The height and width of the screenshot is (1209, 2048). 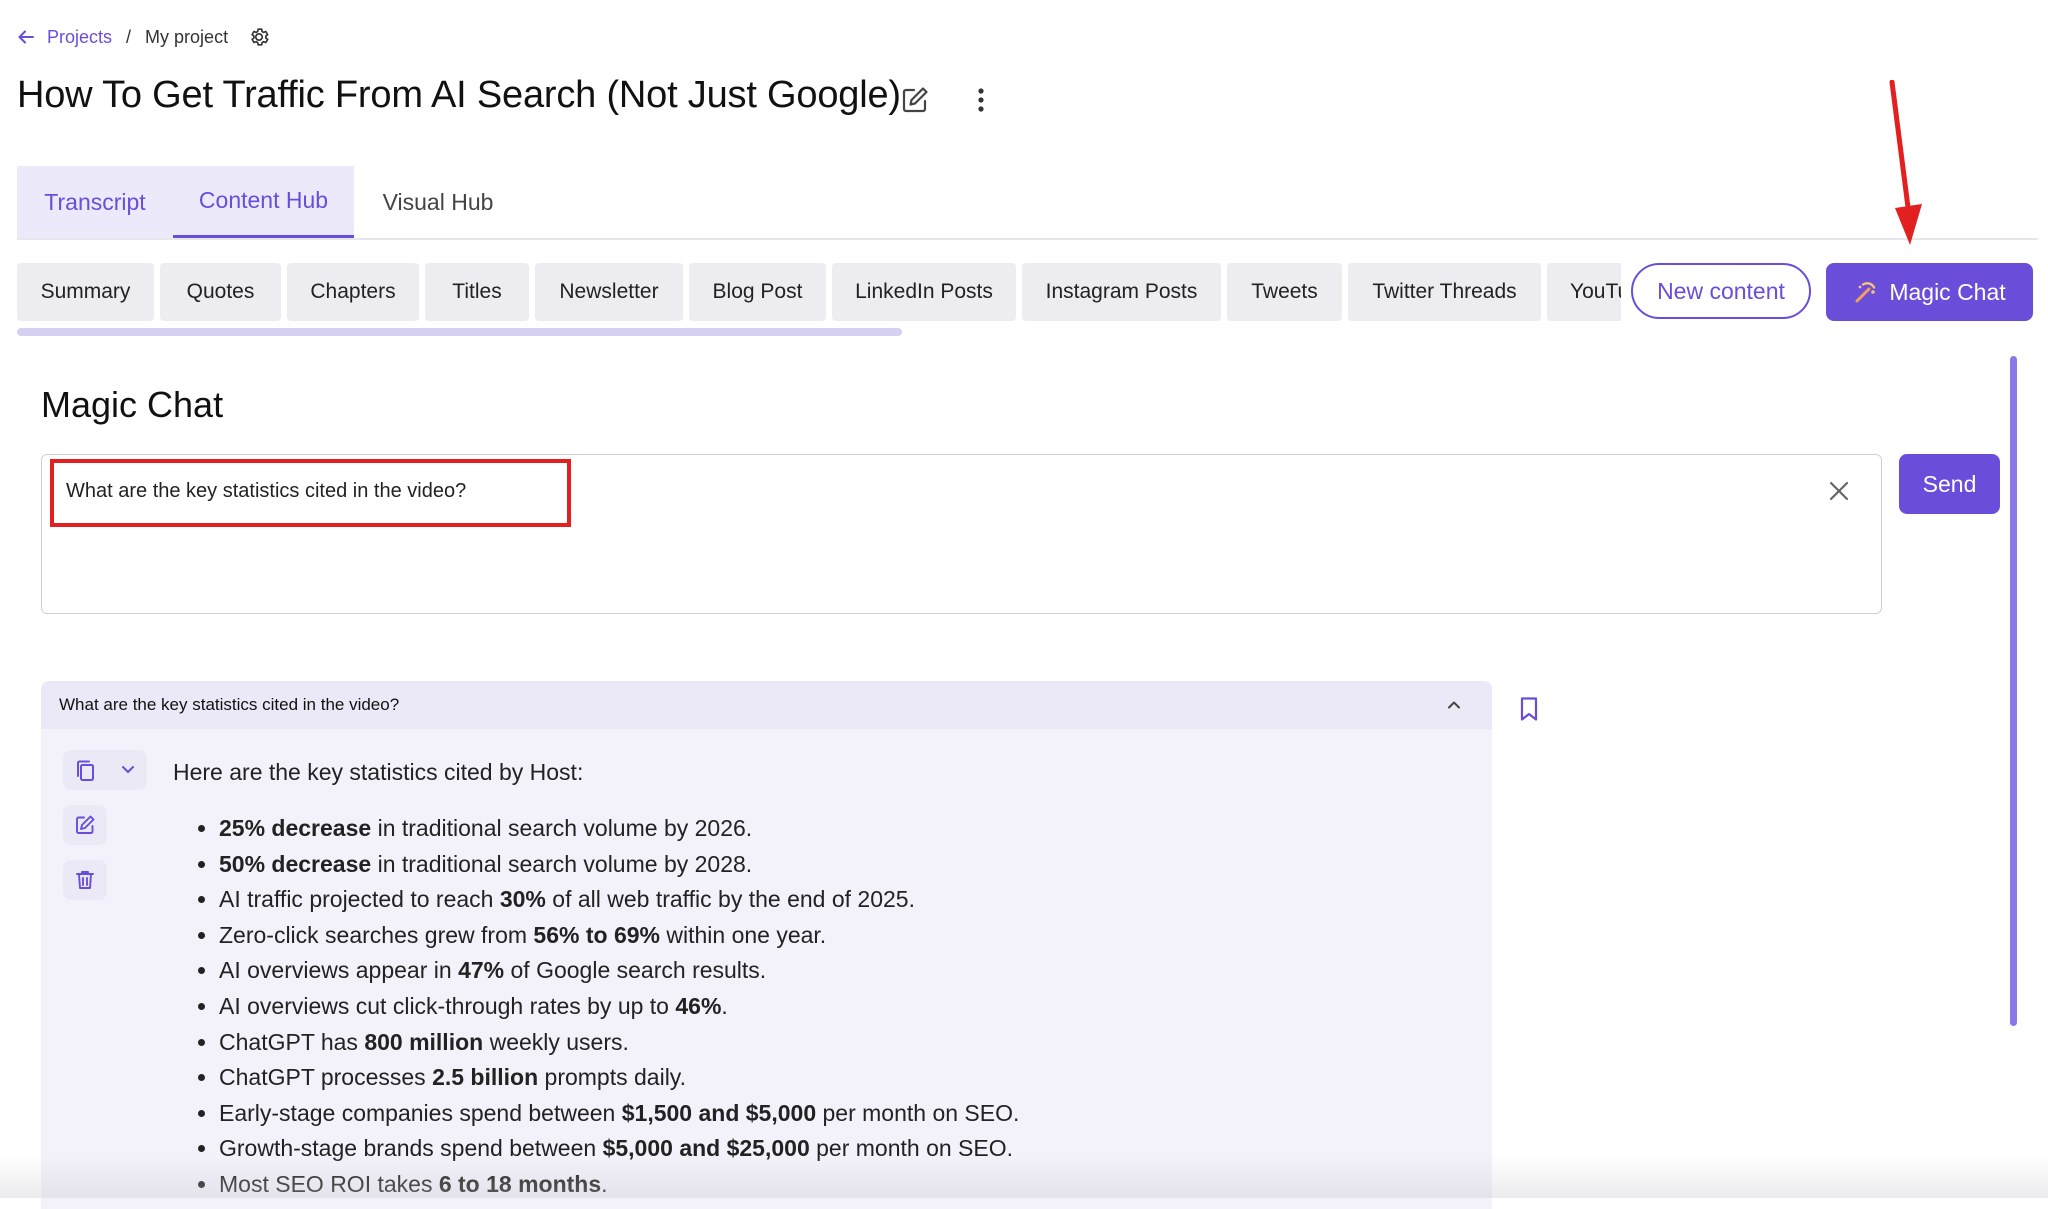 I want to click on tab-content-hub: Content Hub, so click(x=263, y=202).